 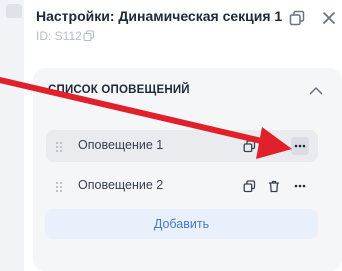 What do you see at coordinates (14, 11) in the screenshot?
I see `sidebar-strip-mark` at bounding box center [14, 11].